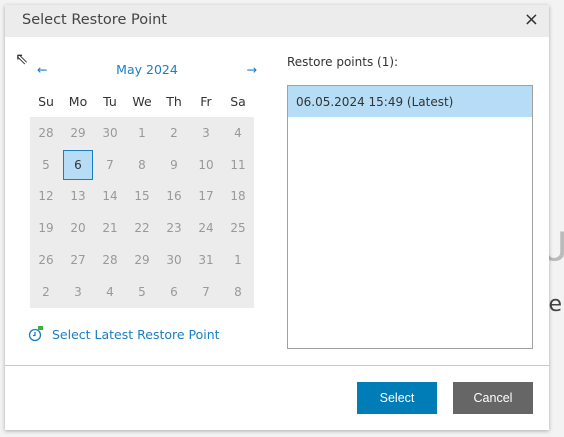  I want to click on weekday-label: Mo, so click(78, 101).